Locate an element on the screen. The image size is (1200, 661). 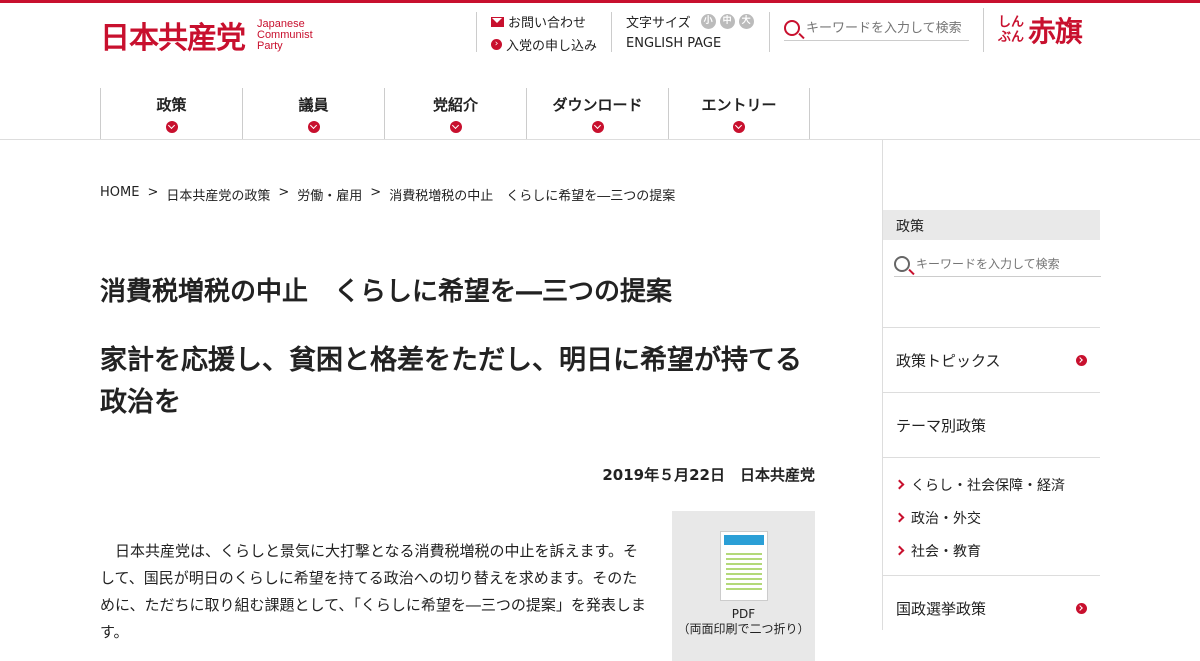
breadcrumb-item: 日本共産党の政策 is located at coordinates (218, 194).